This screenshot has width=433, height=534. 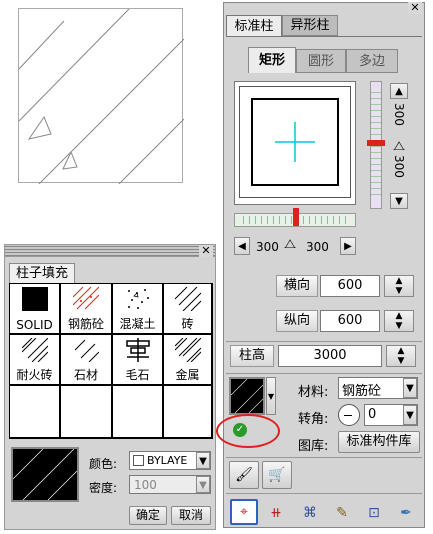 I want to click on stone-swatch, so click(x=86, y=350).